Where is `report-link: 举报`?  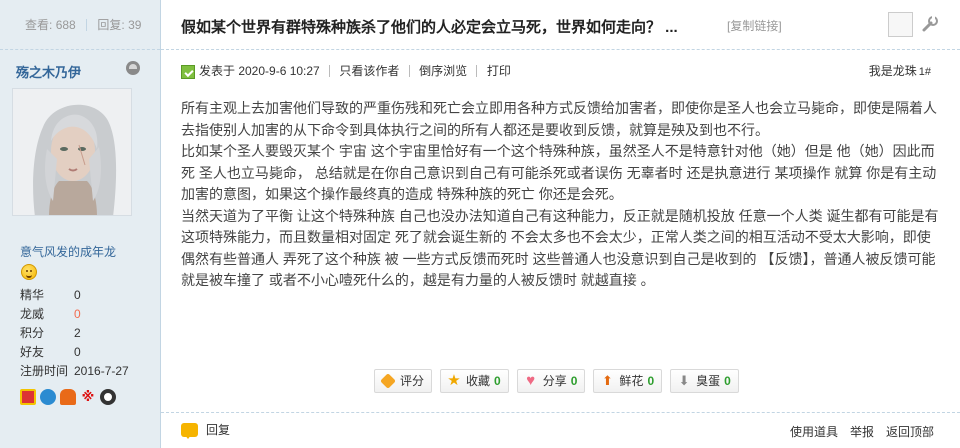 report-link: 举报 is located at coordinates (862, 431).